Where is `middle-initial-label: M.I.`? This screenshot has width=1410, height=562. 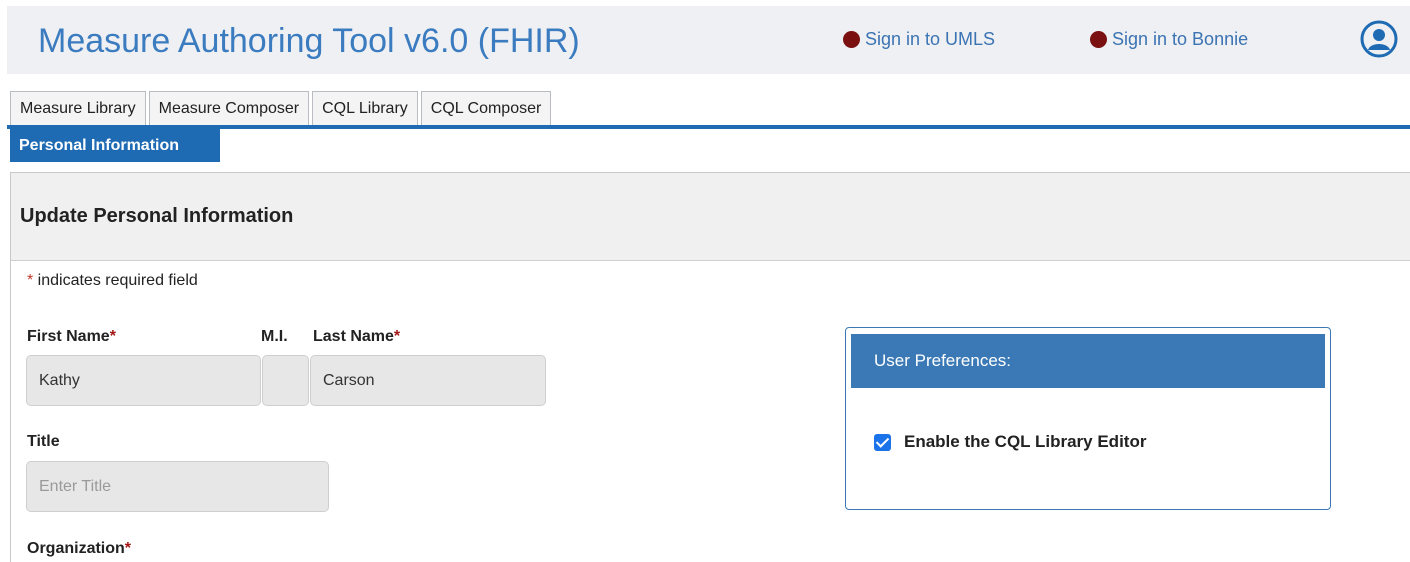
middle-initial-label: M.I. is located at coordinates (274, 336).